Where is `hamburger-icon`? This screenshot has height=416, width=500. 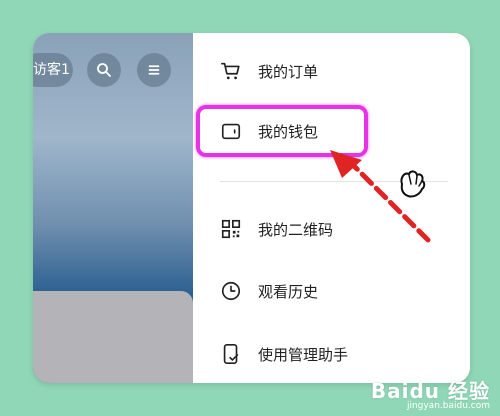
hamburger-icon is located at coordinates (154, 70).